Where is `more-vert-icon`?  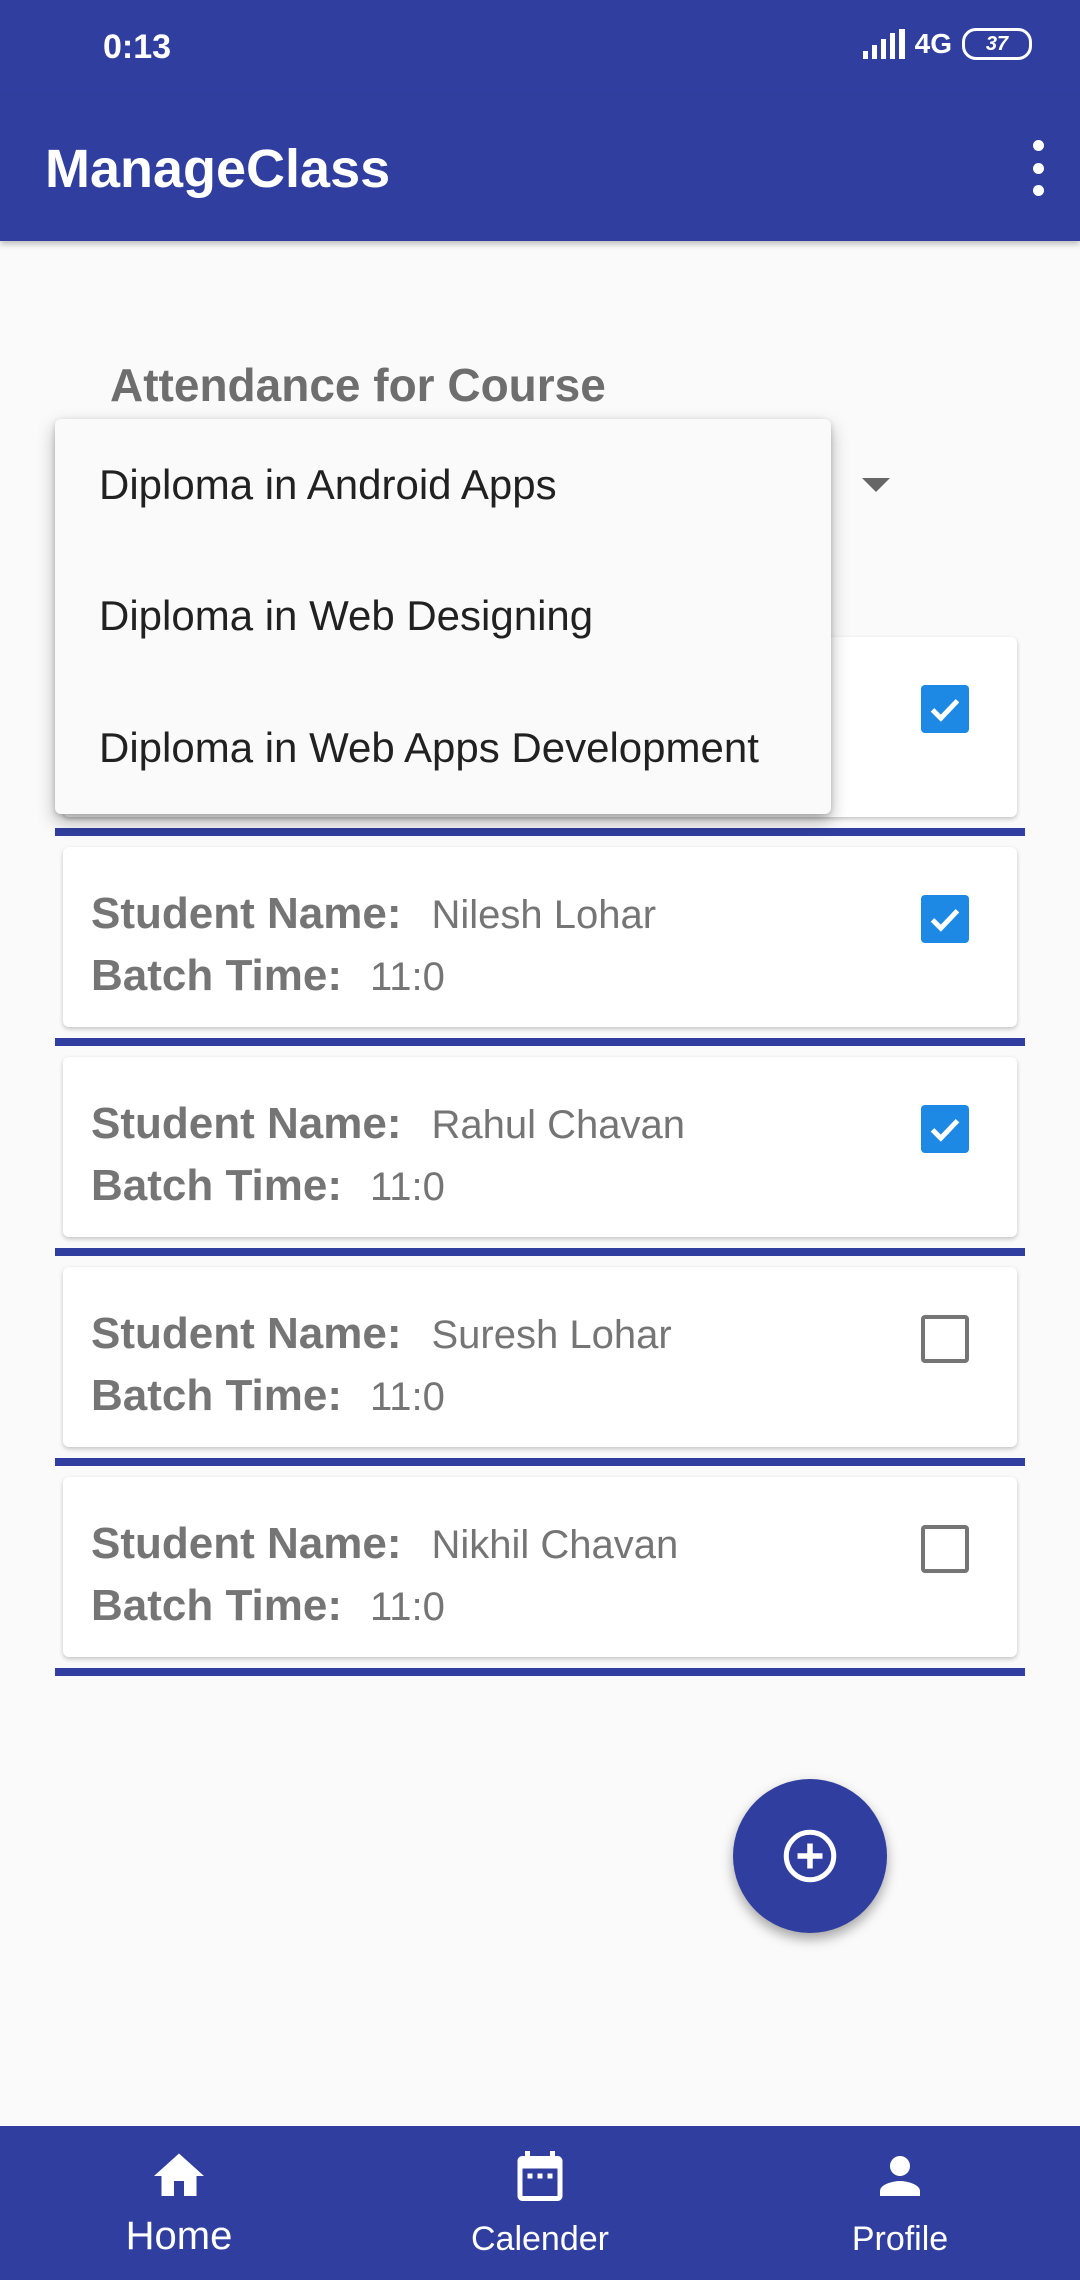
more-vert-icon is located at coordinates (1038, 168).